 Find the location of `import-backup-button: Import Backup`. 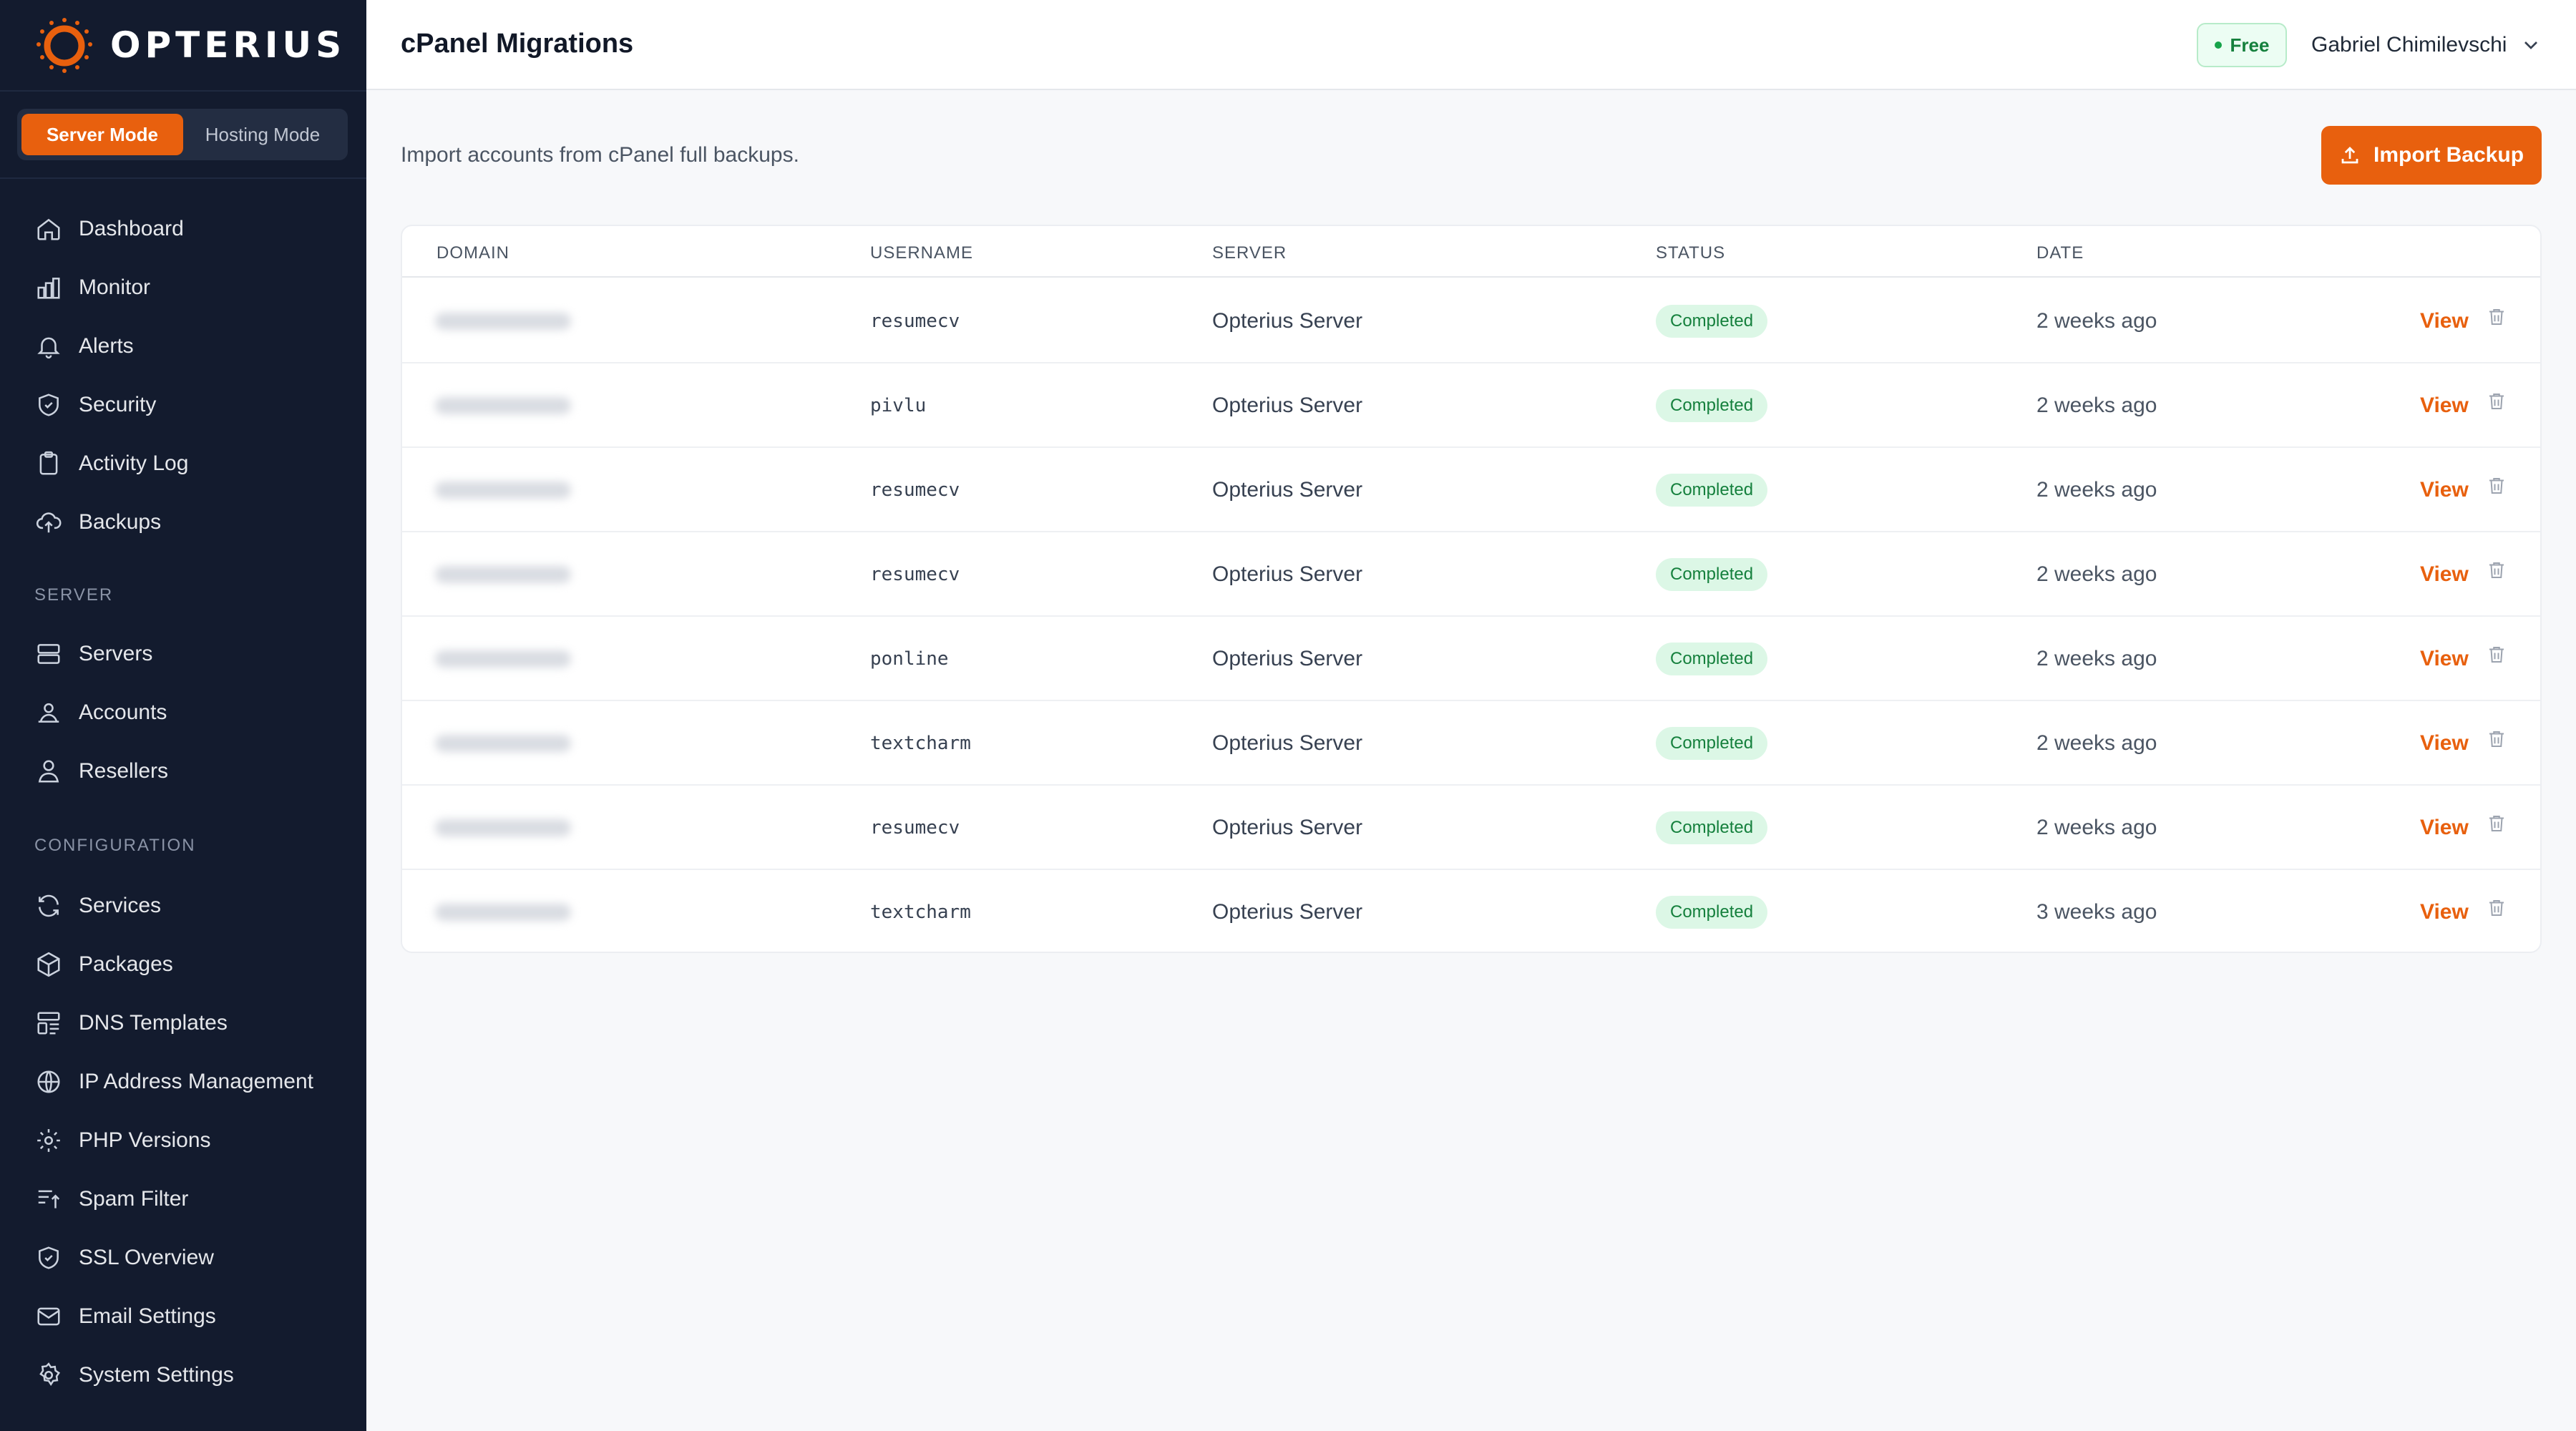

import-backup-button: Import Backup is located at coordinates (2431, 155).